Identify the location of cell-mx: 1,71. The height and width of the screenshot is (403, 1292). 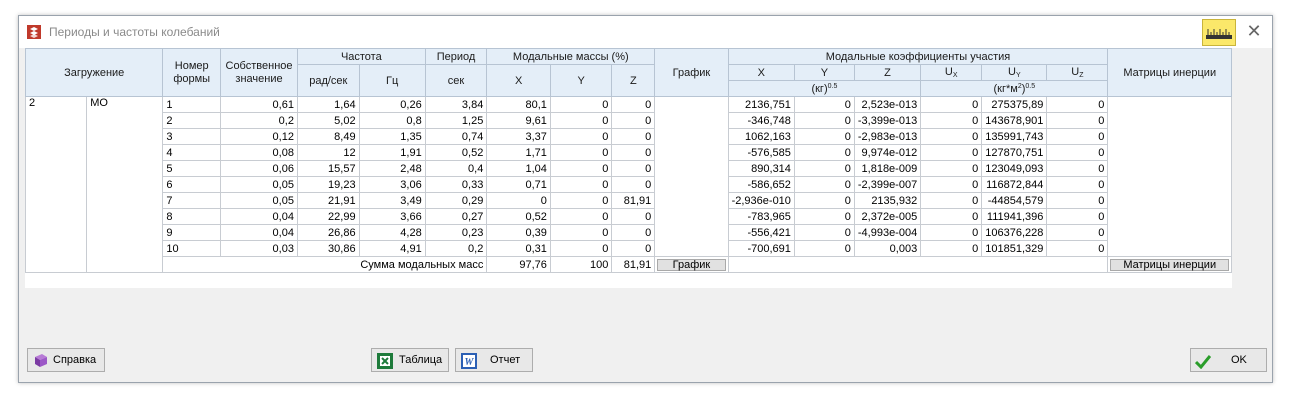
(518, 152).